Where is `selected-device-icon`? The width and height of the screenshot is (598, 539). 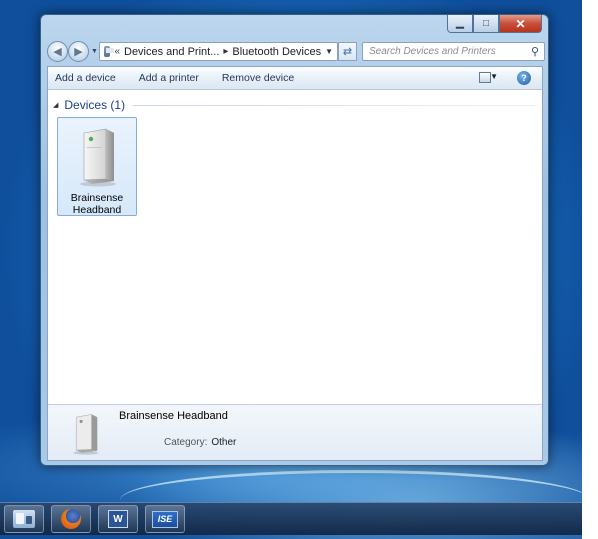 selected-device-icon is located at coordinates (86, 434).